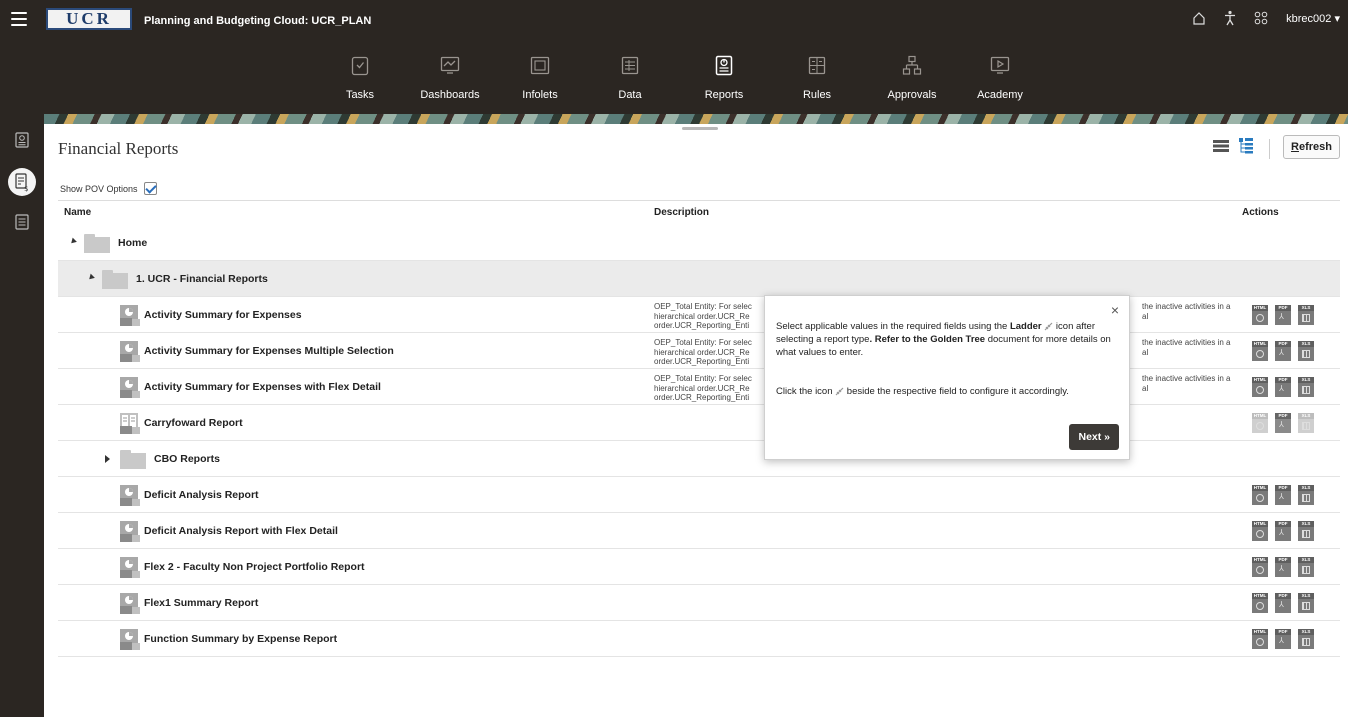 This screenshot has width=1348, height=717. What do you see at coordinates (201, 495) in the screenshot?
I see `row-name: Deficit Analysis Report` at bounding box center [201, 495].